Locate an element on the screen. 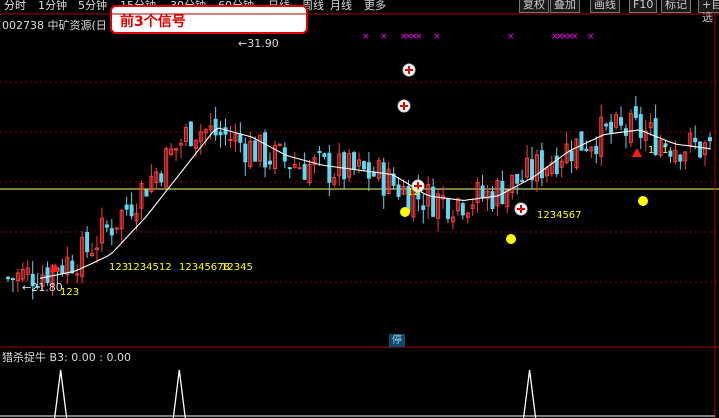 The width and height of the screenshot is (719, 418). low-arrow: ← is located at coordinates (27, 287).